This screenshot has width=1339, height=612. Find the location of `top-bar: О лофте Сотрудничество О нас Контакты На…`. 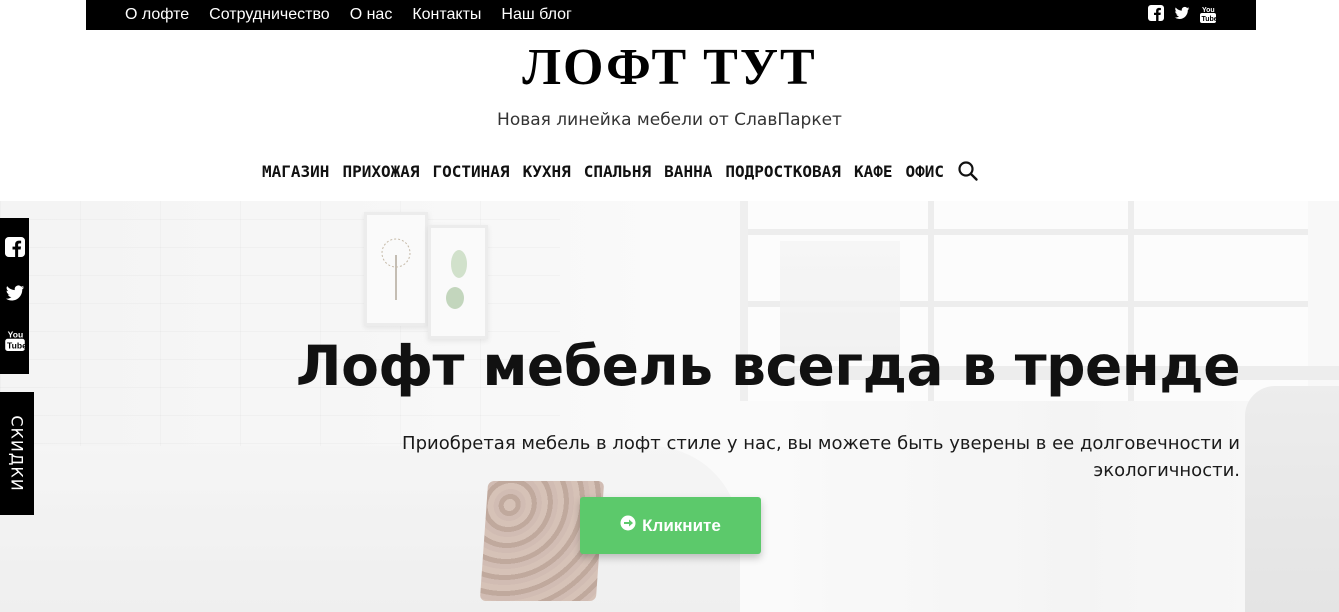

top-bar: О лофте Сотрудничество О нас Контакты На… is located at coordinates (671, 15).